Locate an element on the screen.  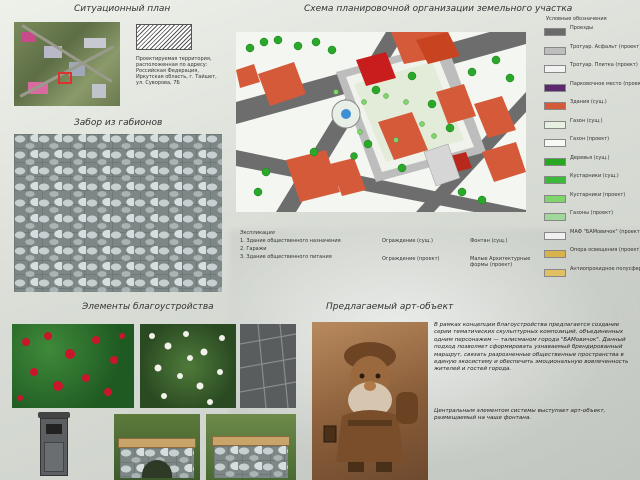
art-title: Предлагаемый арт-объект is located at coordinates (390, 307).